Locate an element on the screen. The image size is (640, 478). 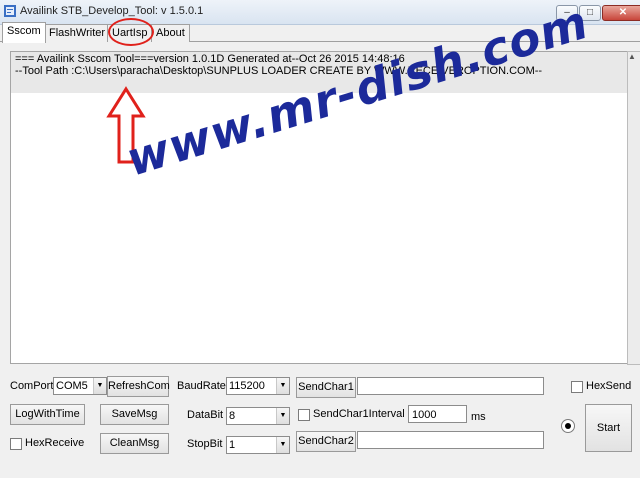
tab-sscom: Sscom is located at coordinates (24, 32).